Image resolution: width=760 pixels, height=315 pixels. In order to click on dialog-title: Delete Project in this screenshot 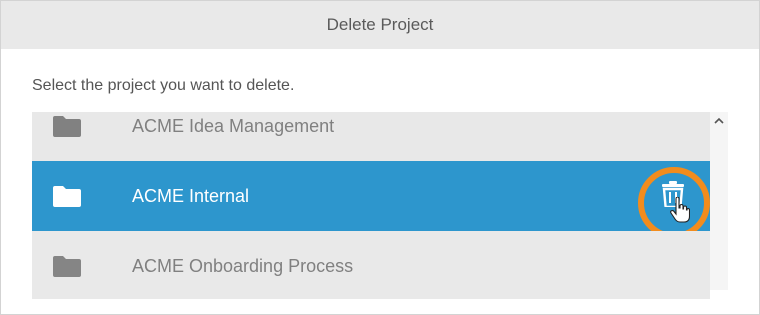, I will do `click(380, 24)`.